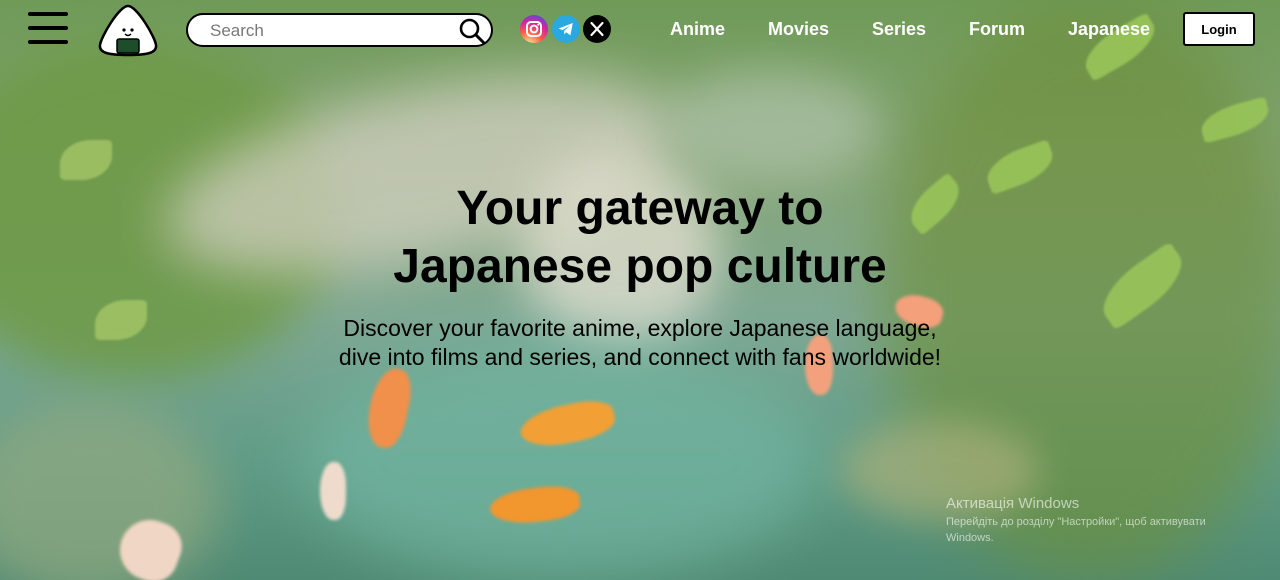 This screenshot has height=580, width=1280. I want to click on nav-japanese: Japanese, so click(1109, 29).